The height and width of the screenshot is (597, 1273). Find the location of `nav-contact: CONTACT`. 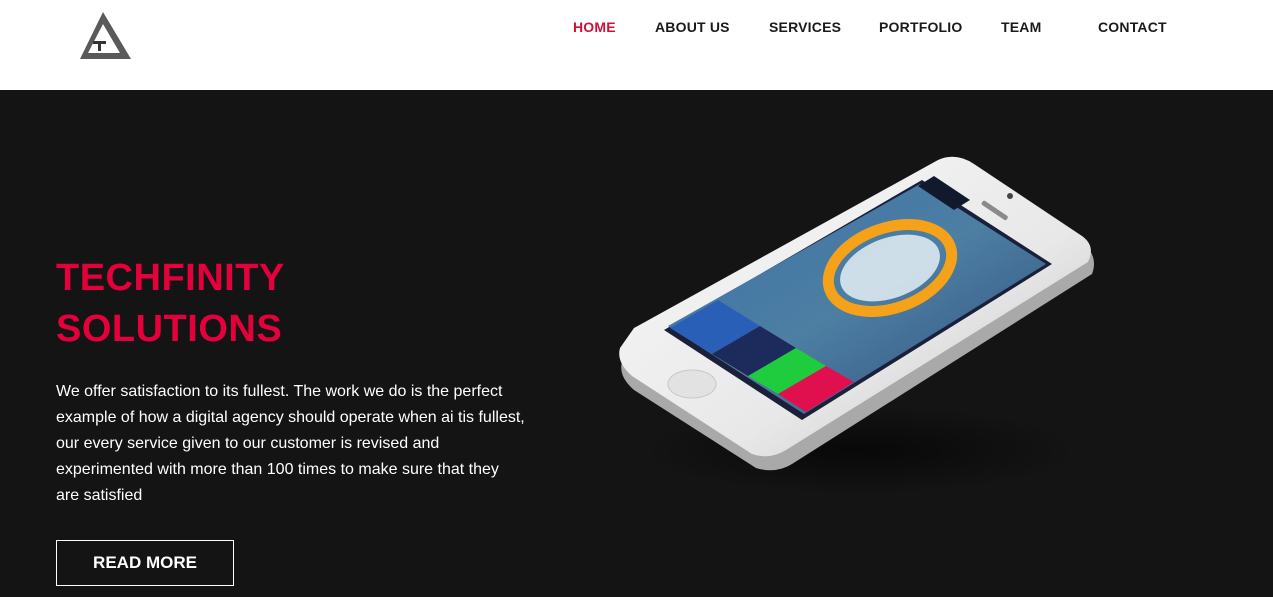

nav-contact: CONTACT is located at coordinates (1132, 27).